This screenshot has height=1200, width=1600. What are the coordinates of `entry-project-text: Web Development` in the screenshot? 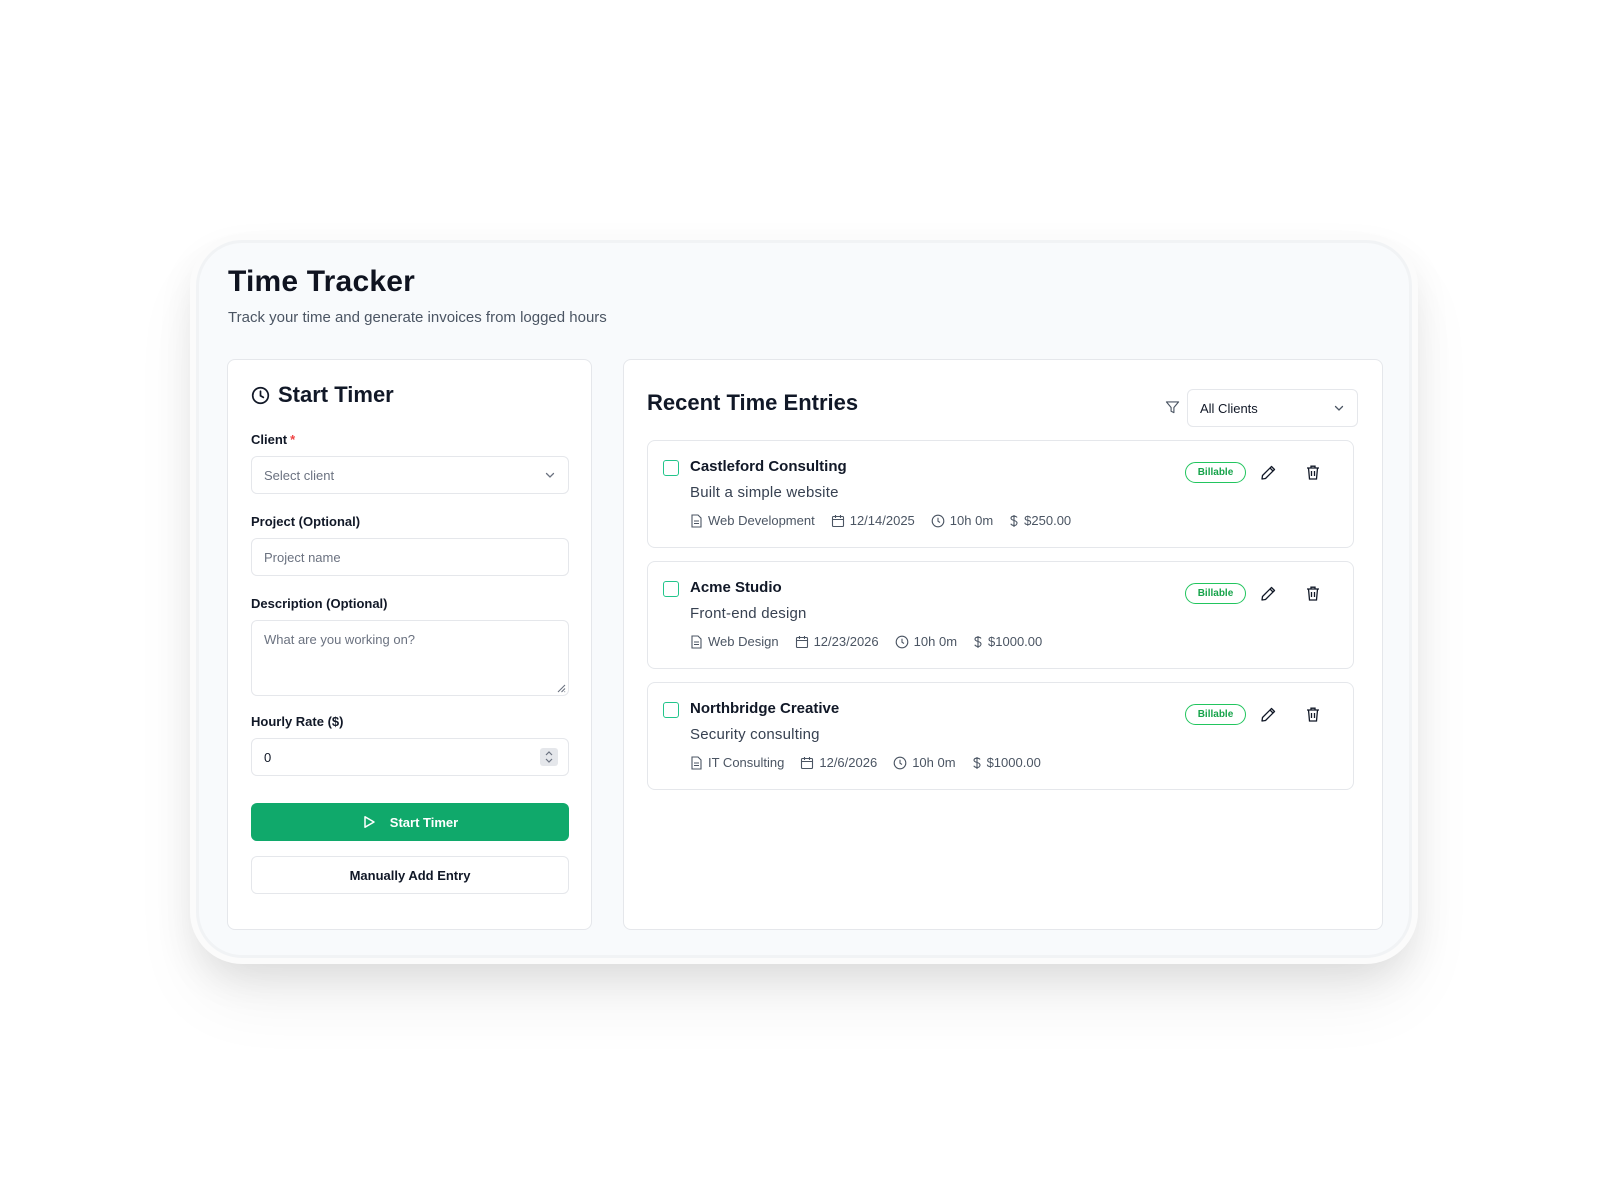 It's located at (761, 520).